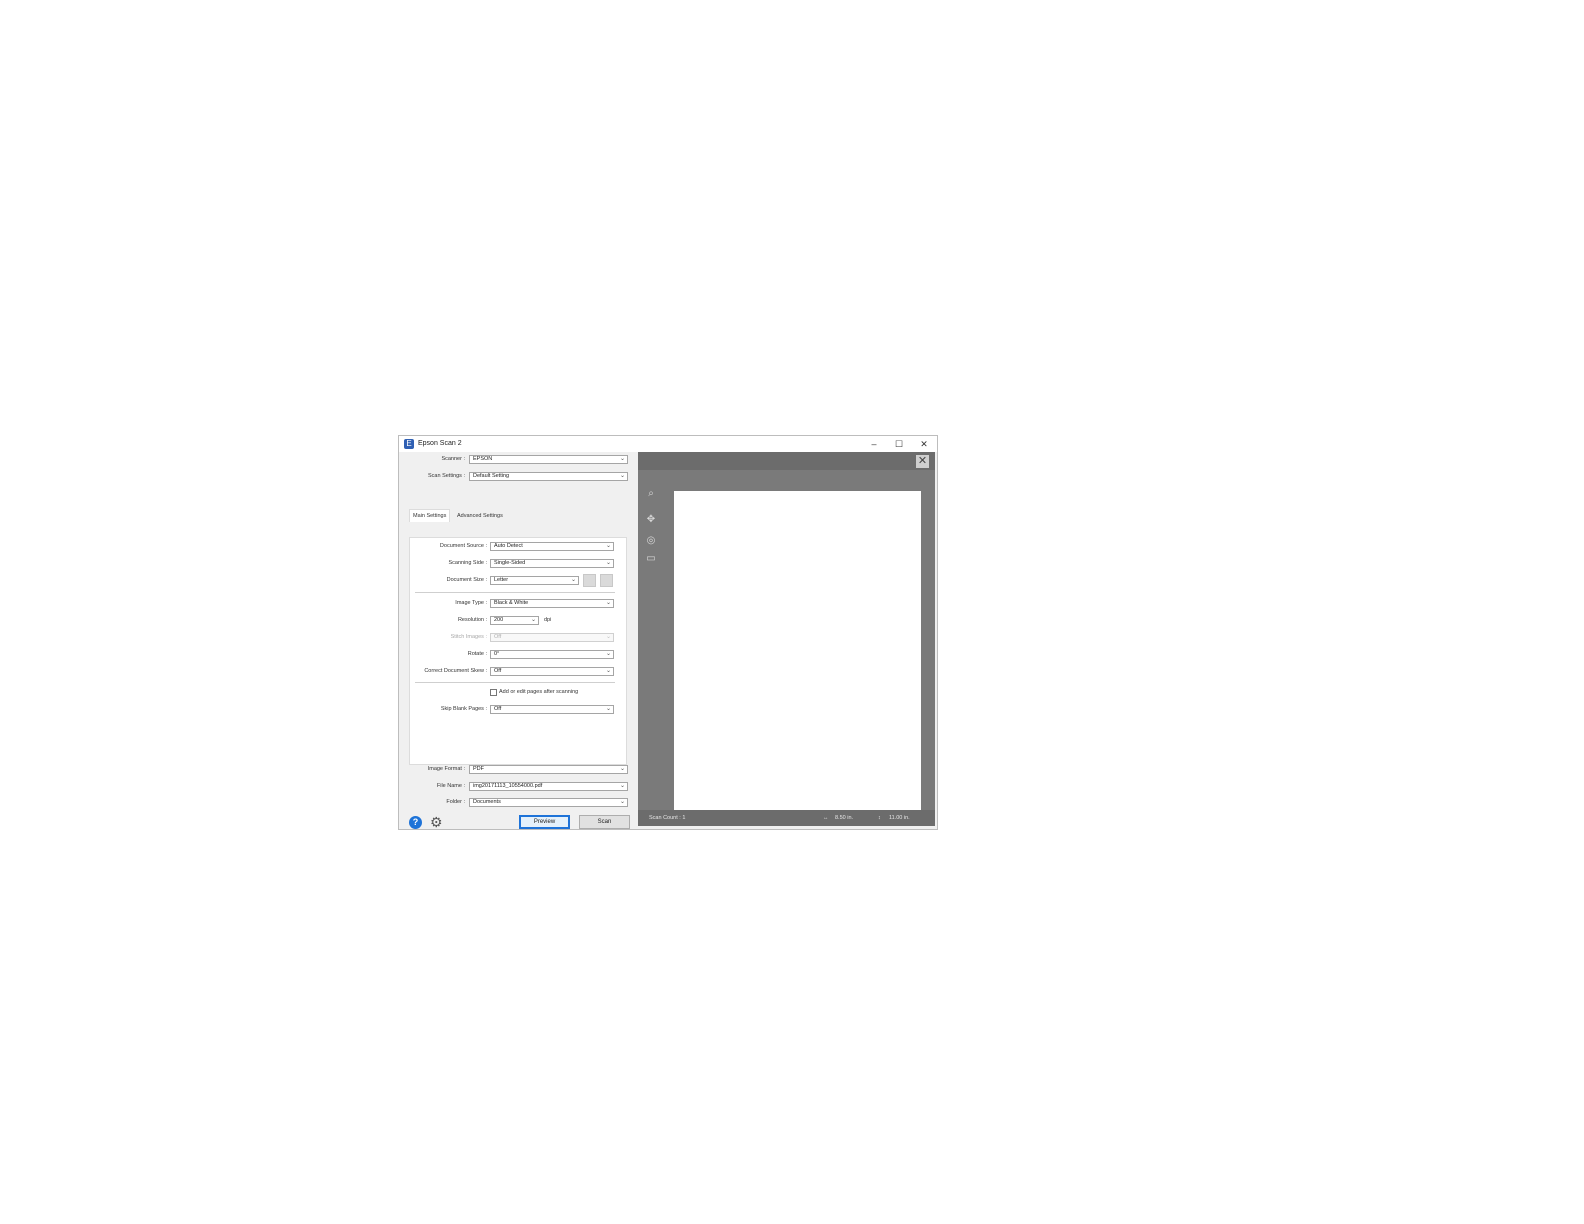 The height and width of the screenshot is (1224, 1584). What do you see at coordinates (651, 541) in the screenshot?
I see `crop-icon: ◎` at bounding box center [651, 541].